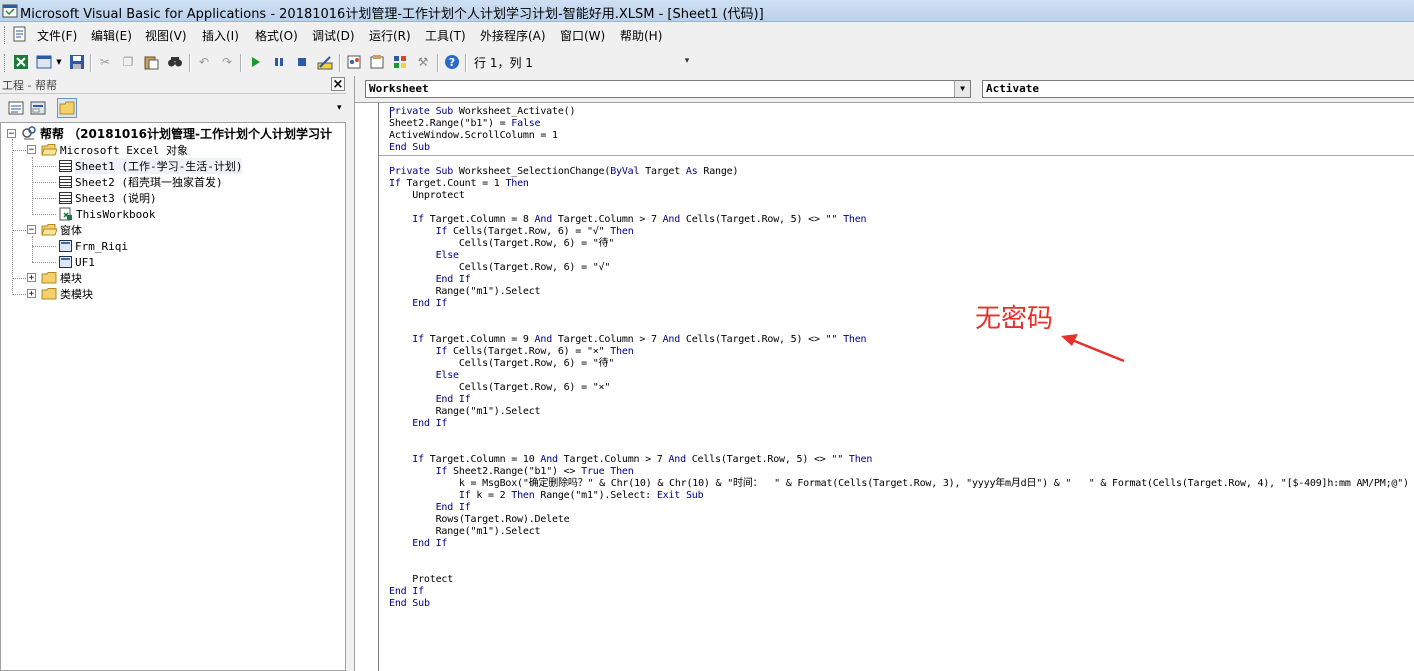  Describe the element at coordinates (901, 232) in the screenshot. I see `code-line: If Cells(Target.Row, 6) = "√" Then` at that location.